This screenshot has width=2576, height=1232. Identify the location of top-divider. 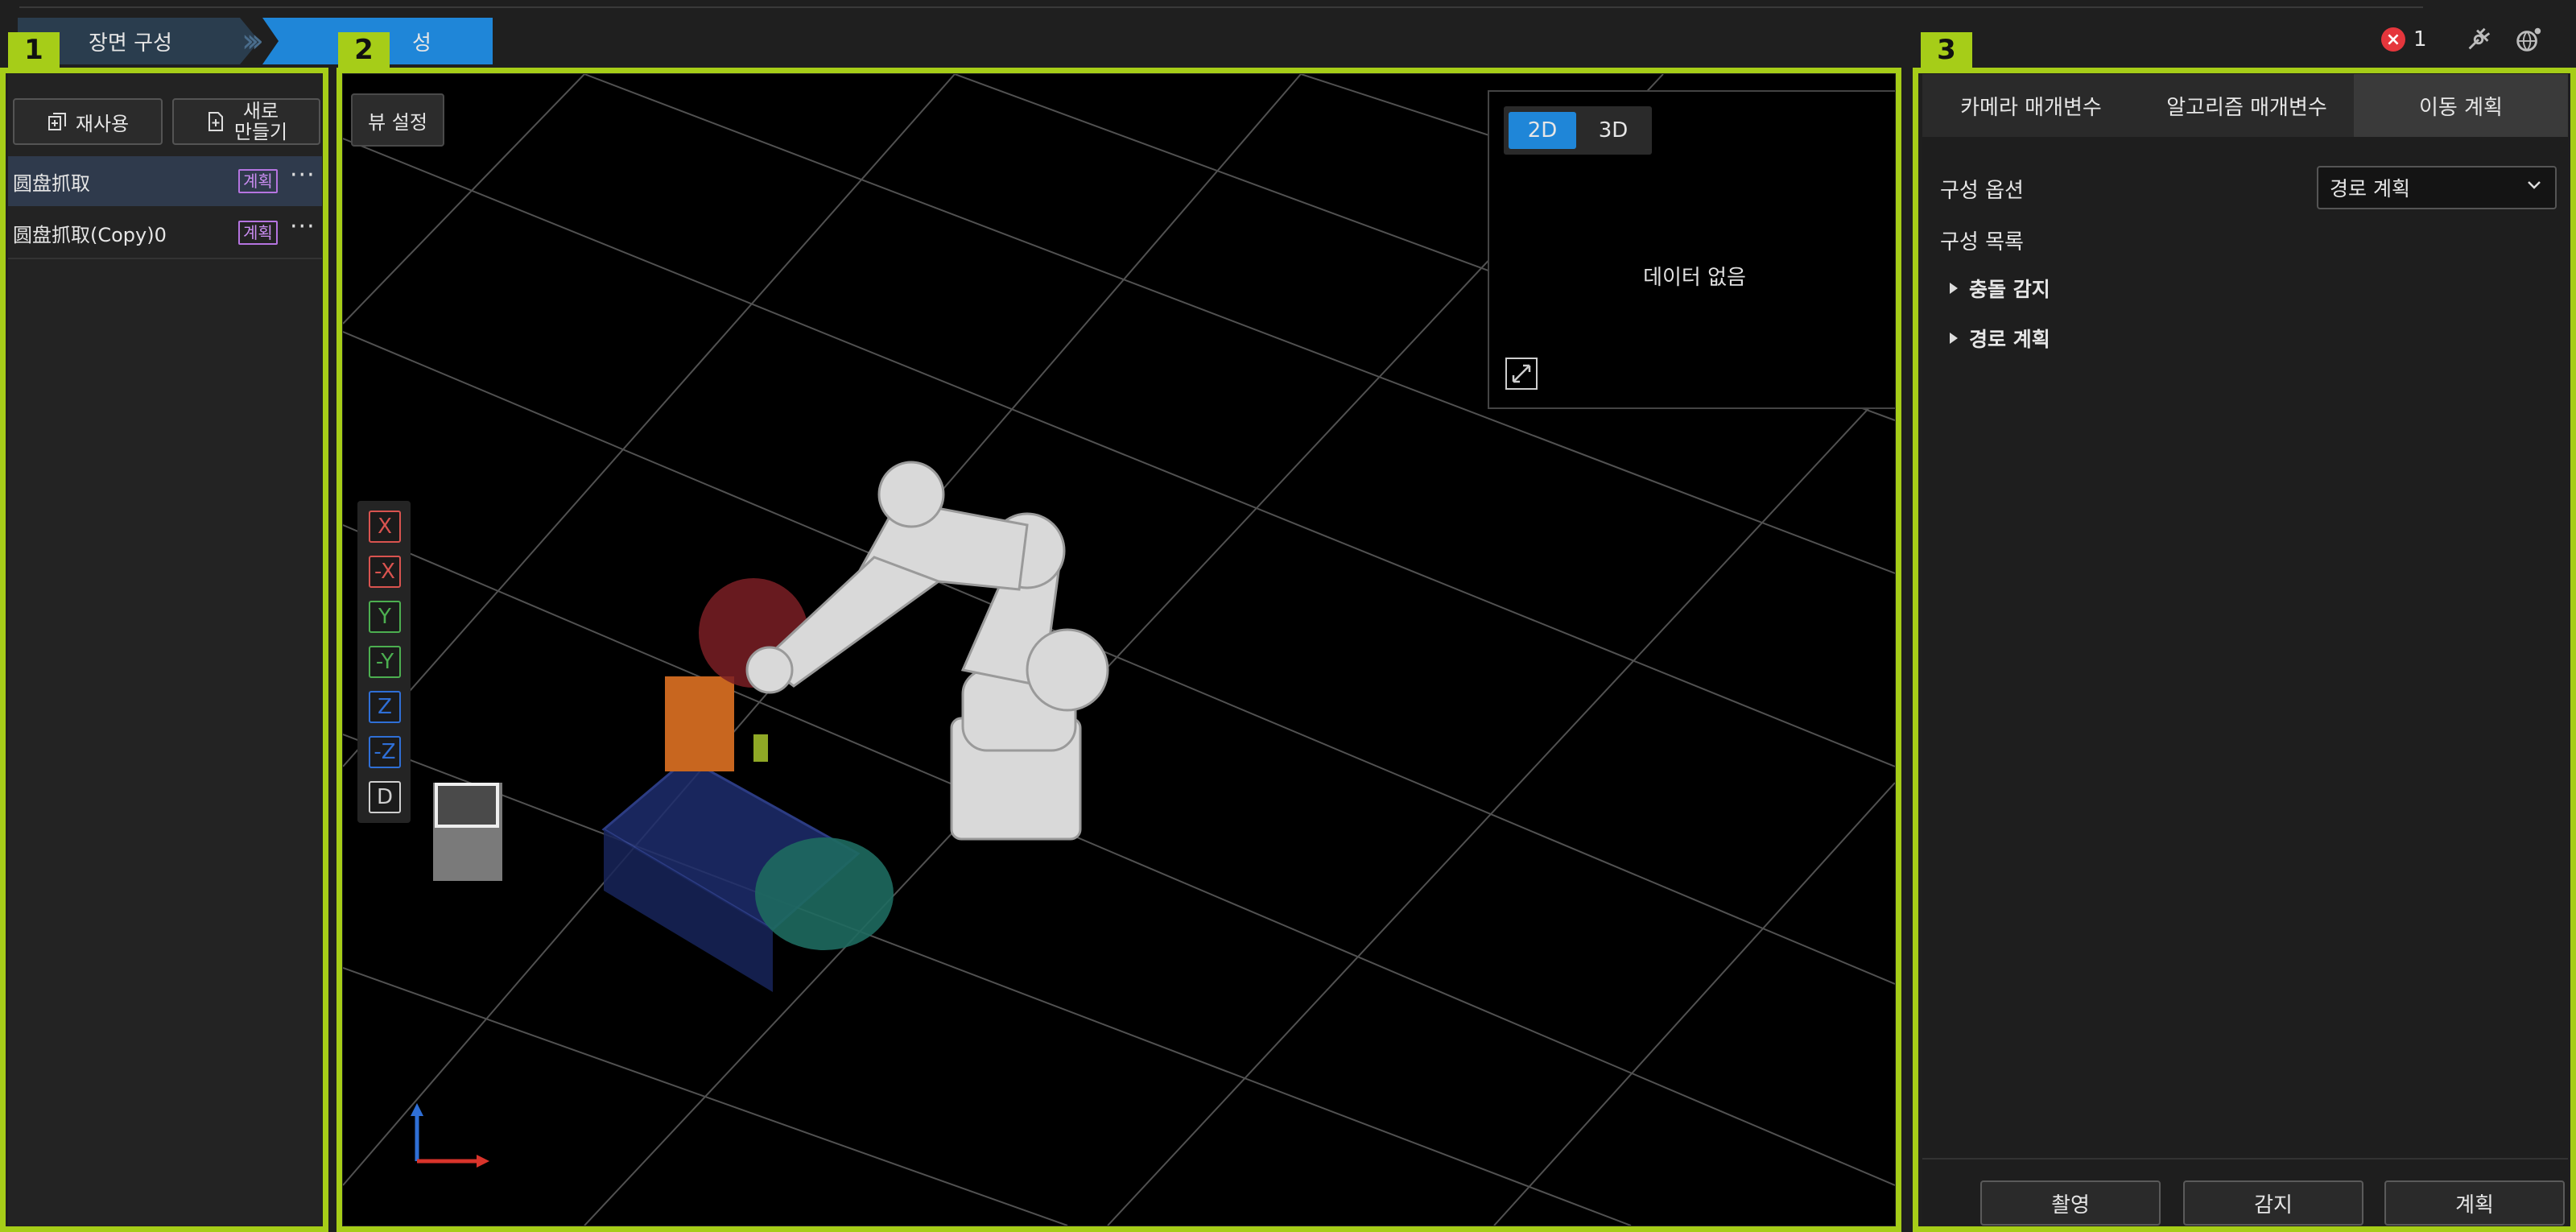
(1221, 4).